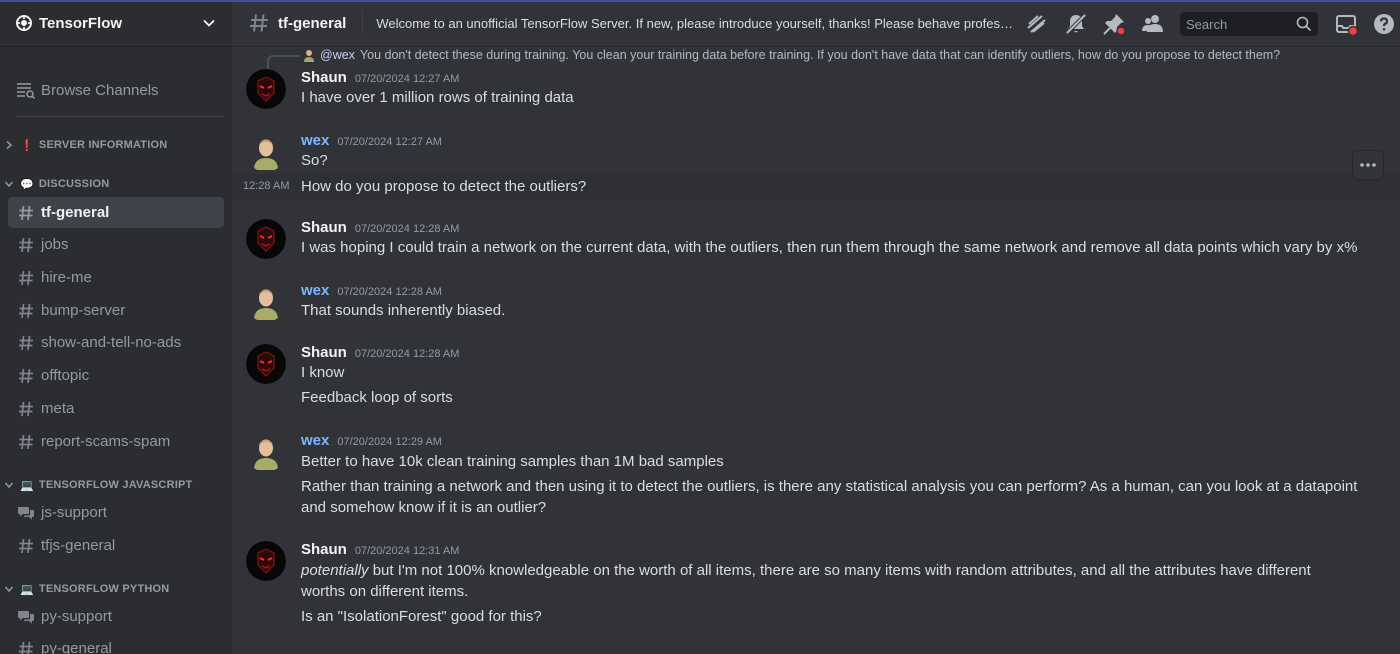  Describe the element at coordinates (116, 184) in the screenshot. I see `category-discussion: 💬 DISCUSSION` at that location.